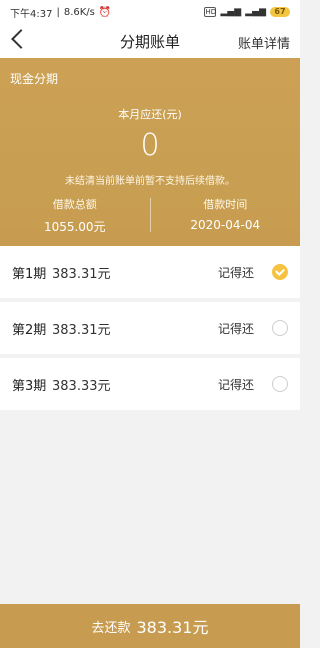 The width and height of the screenshot is (320, 648). I want to click on installment-row: 第1期 383.31元 记得还, so click(150, 272).